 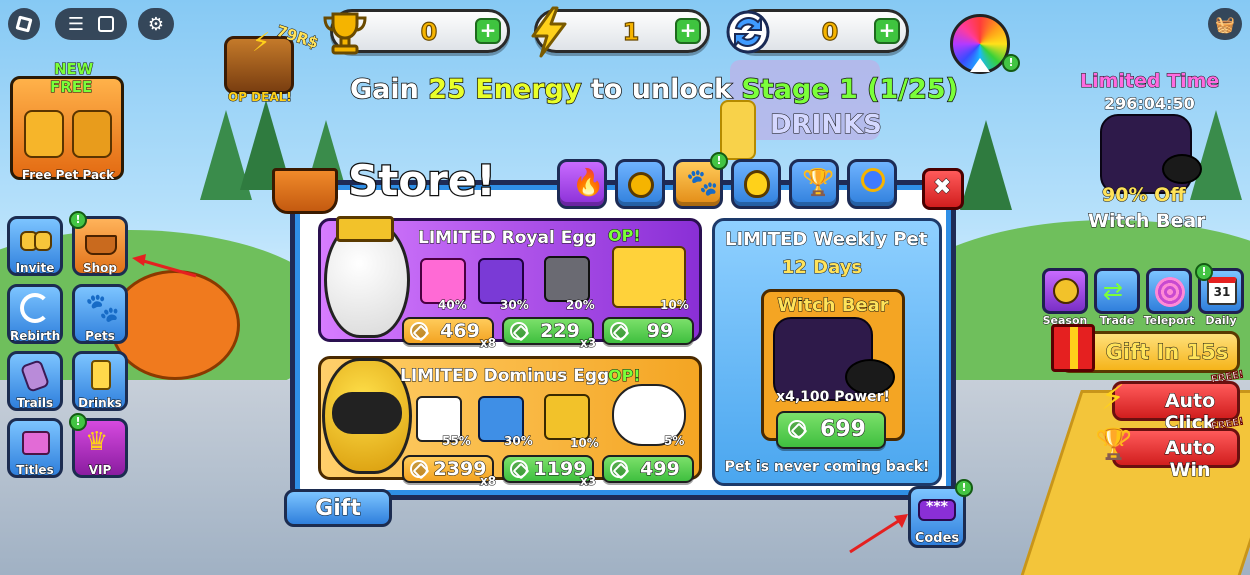 I want to click on potion-tab, so click(x=756, y=184).